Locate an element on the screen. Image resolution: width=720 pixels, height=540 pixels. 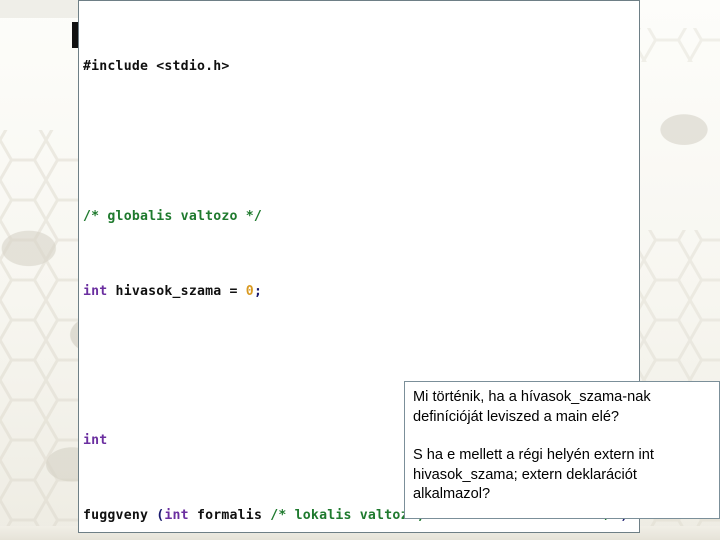
text-cursor-icon is located at coordinates (75, 35).